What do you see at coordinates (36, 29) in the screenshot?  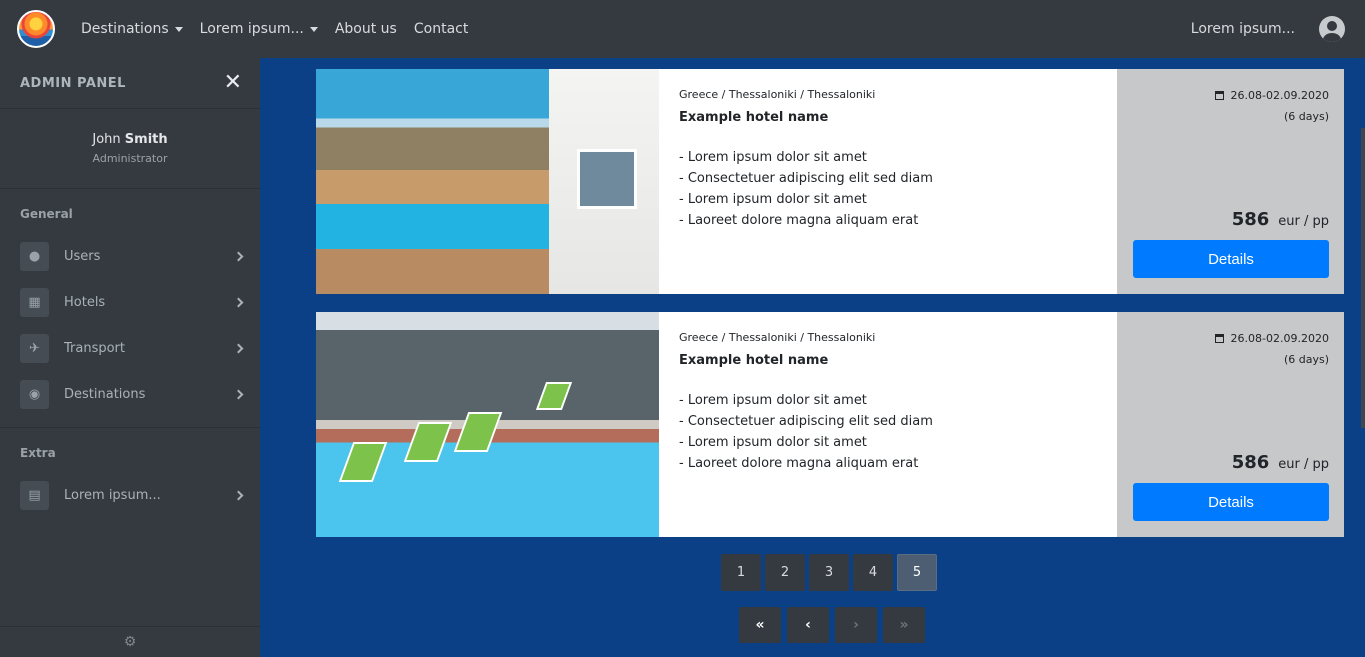 I see `logo` at bounding box center [36, 29].